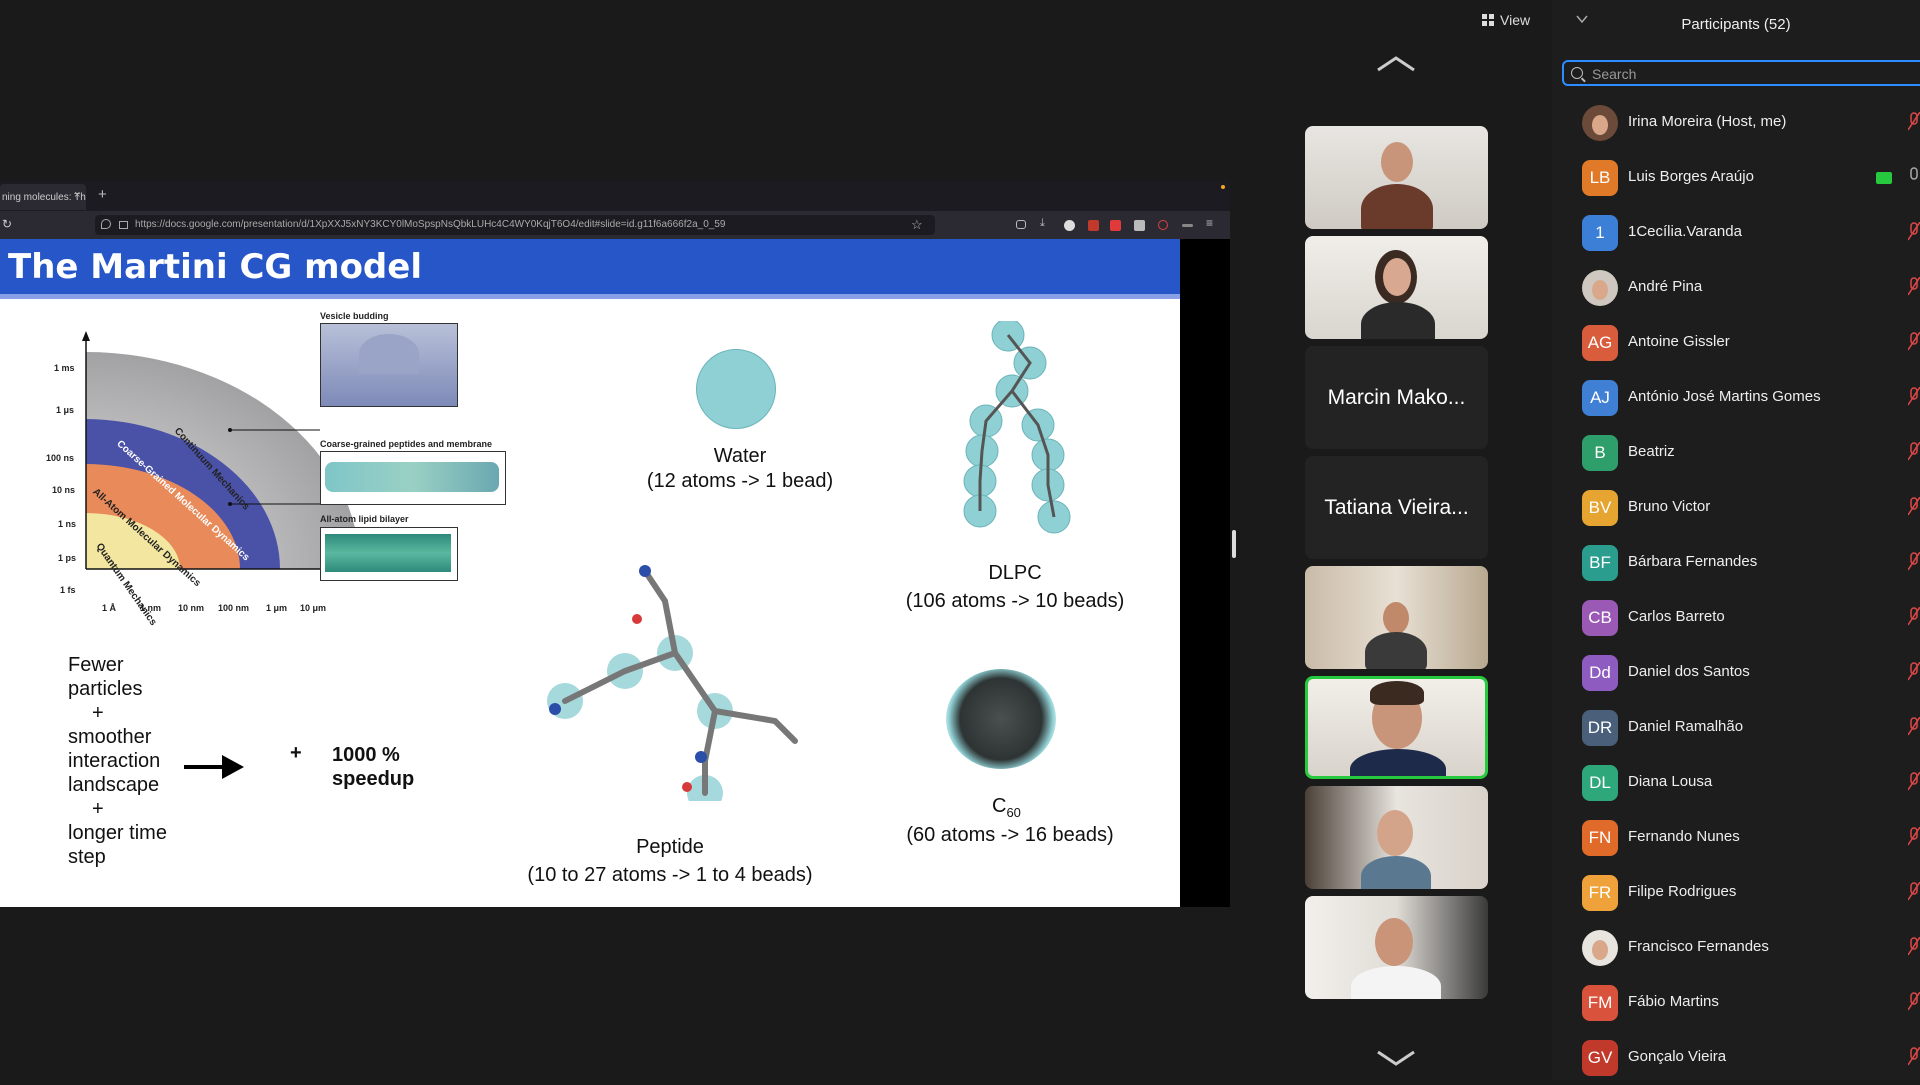 The width and height of the screenshot is (1920, 1085). Describe the element at coordinates (1736, 397) in the screenshot. I see `participant-row: AJ António José Martins Gomes` at that location.